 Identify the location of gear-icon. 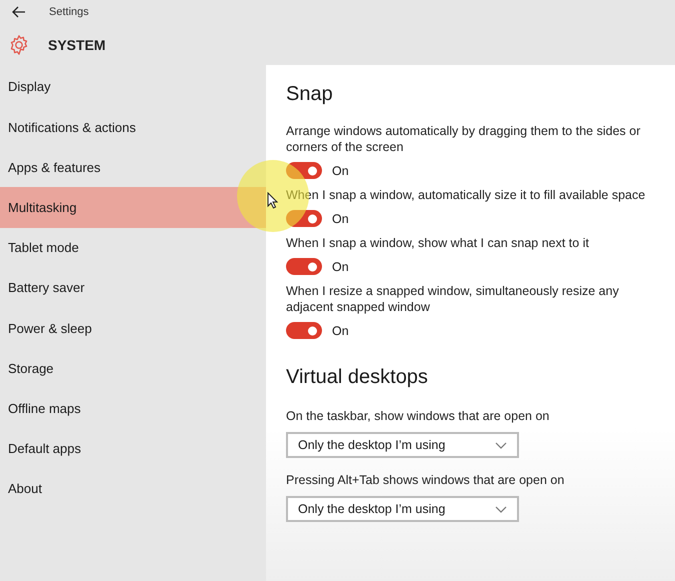
(19, 45).